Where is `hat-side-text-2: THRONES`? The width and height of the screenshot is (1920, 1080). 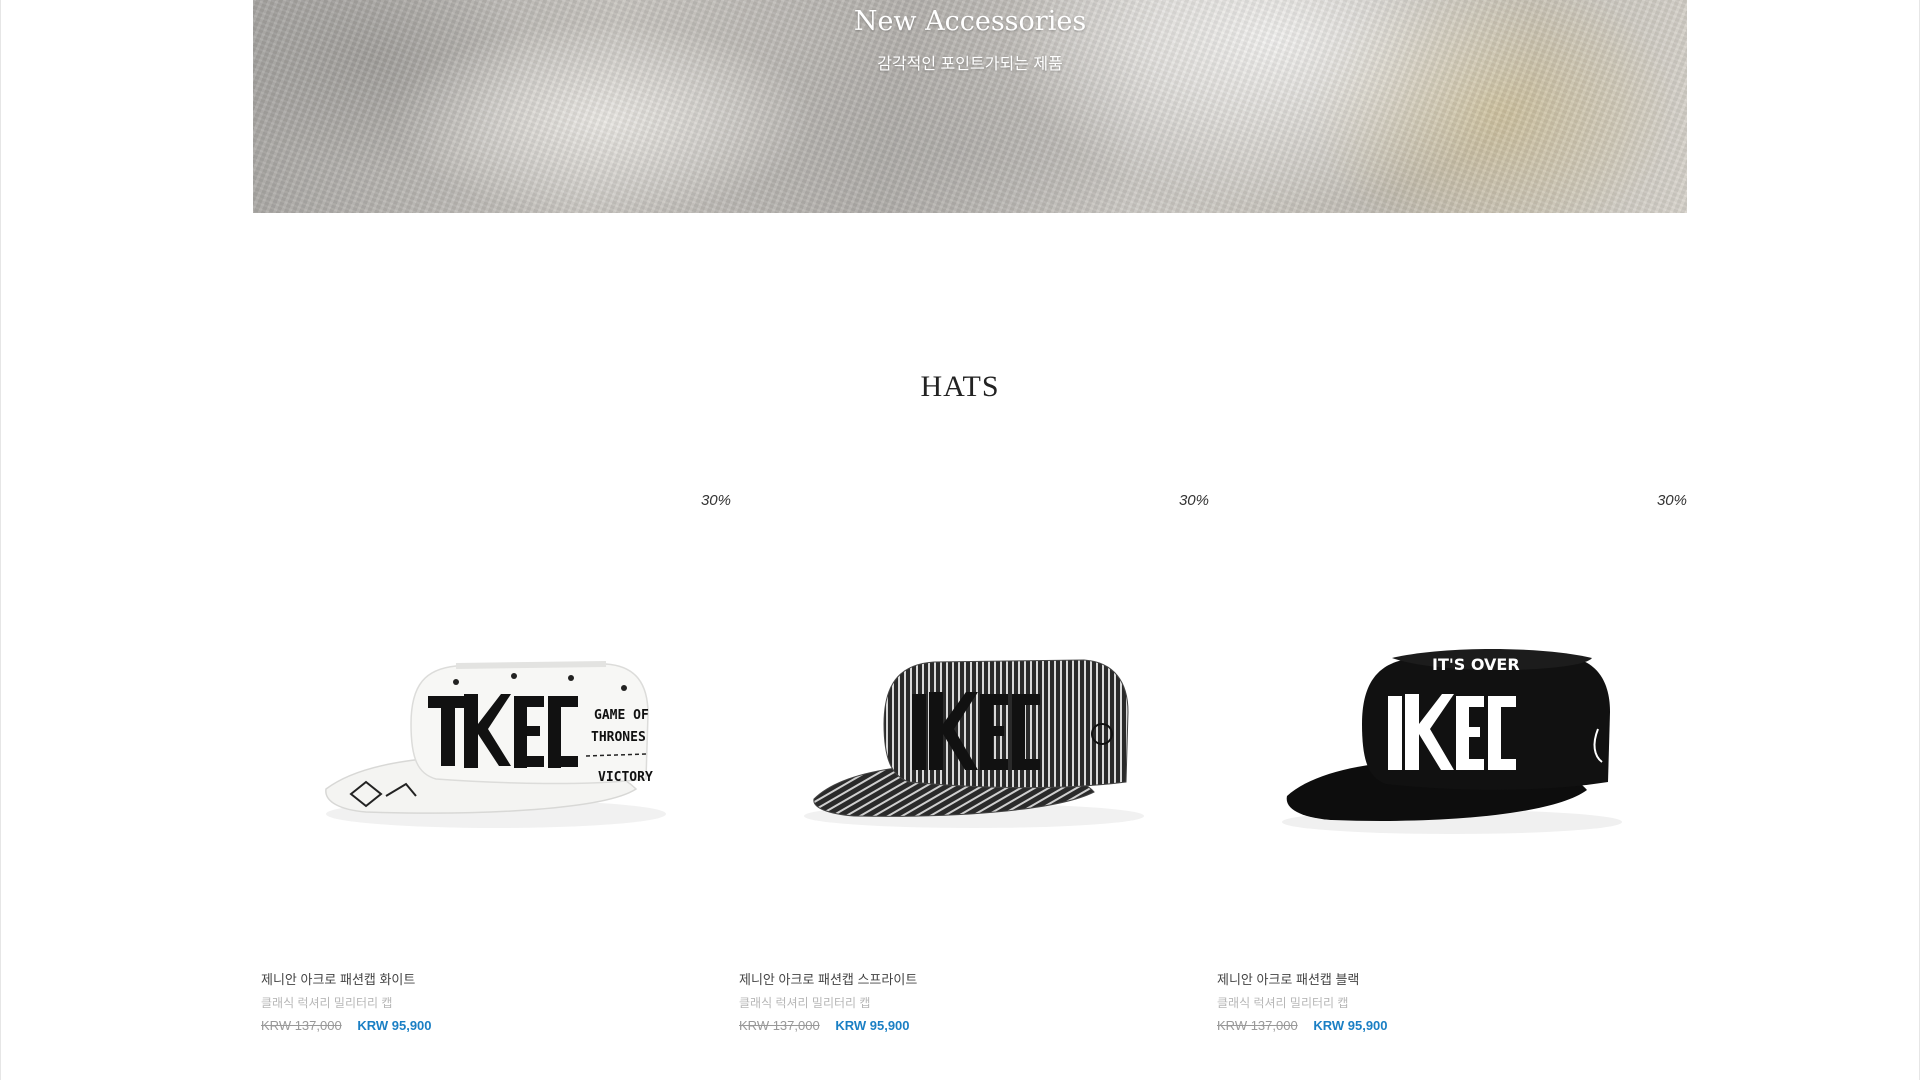 hat-side-text-2: THRONES is located at coordinates (618, 737).